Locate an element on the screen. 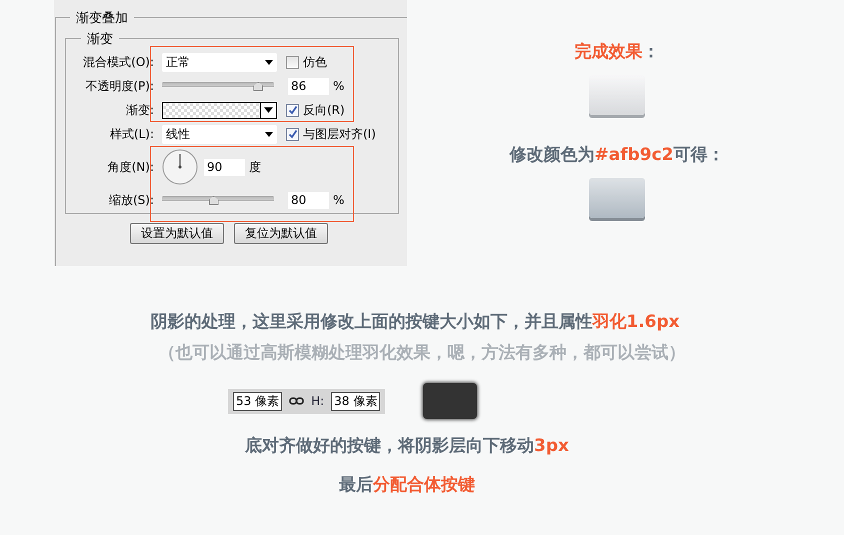 The image size is (844, 535). checkbox-label: 仿色 is located at coordinates (315, 62).